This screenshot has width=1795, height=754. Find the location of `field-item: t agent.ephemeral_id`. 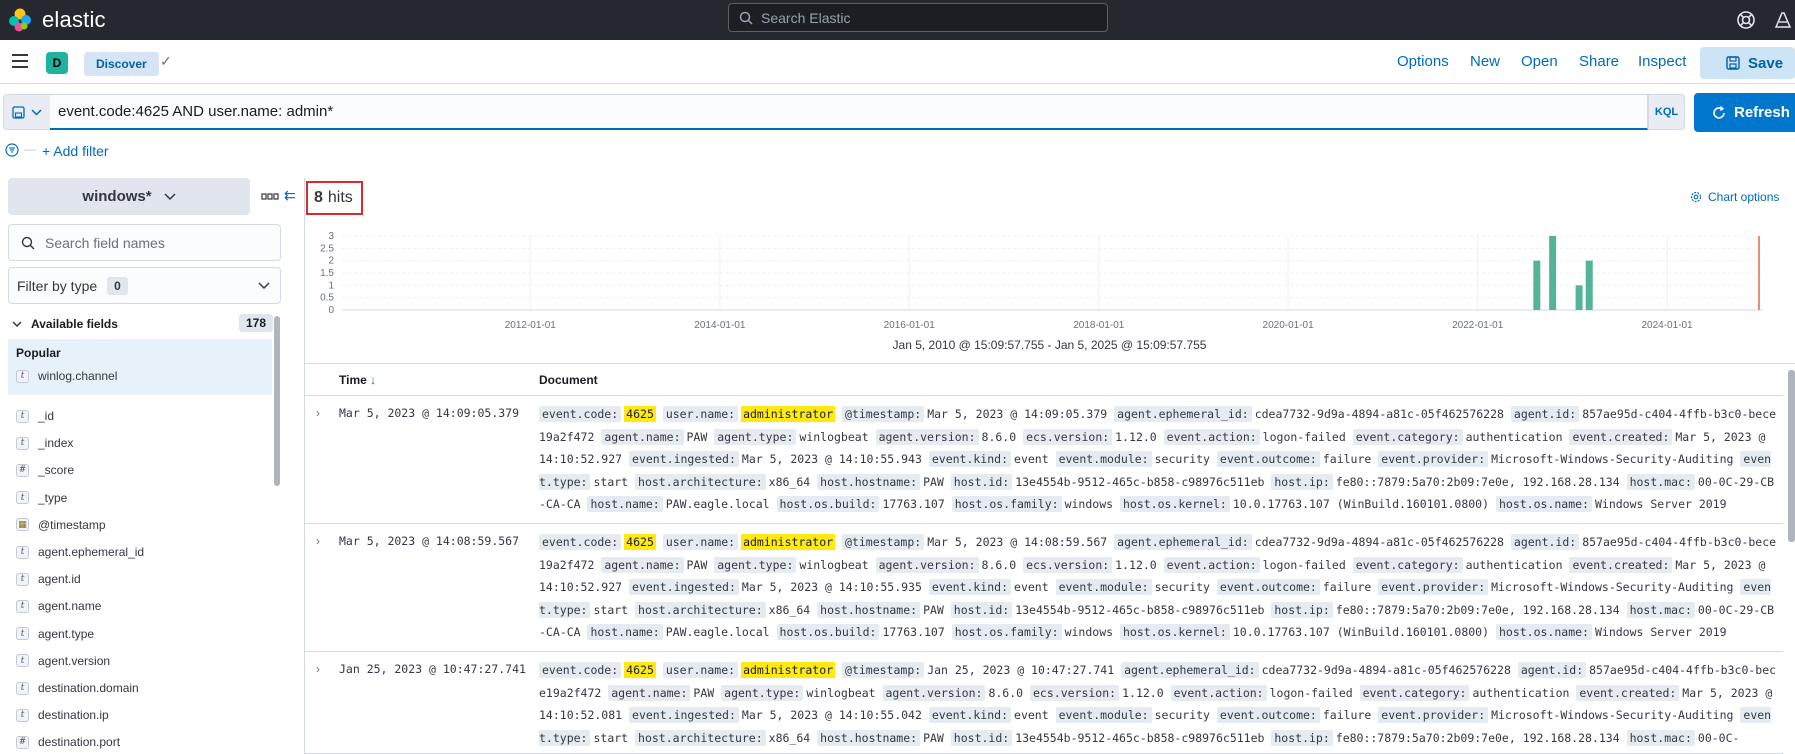

field-item: t agent.ephemeral_id is located at coordinates (80, 552).